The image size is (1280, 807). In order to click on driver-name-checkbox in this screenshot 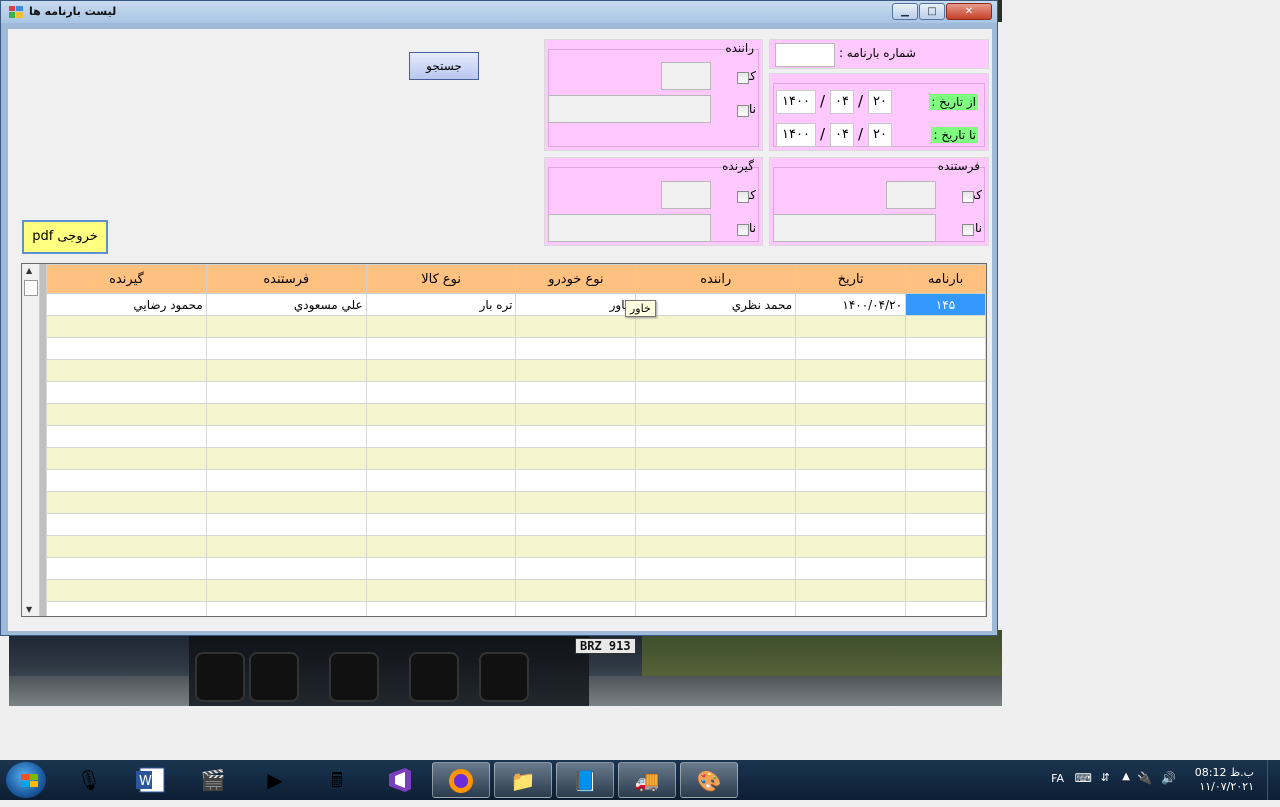, I will do `click(743, 111)`.